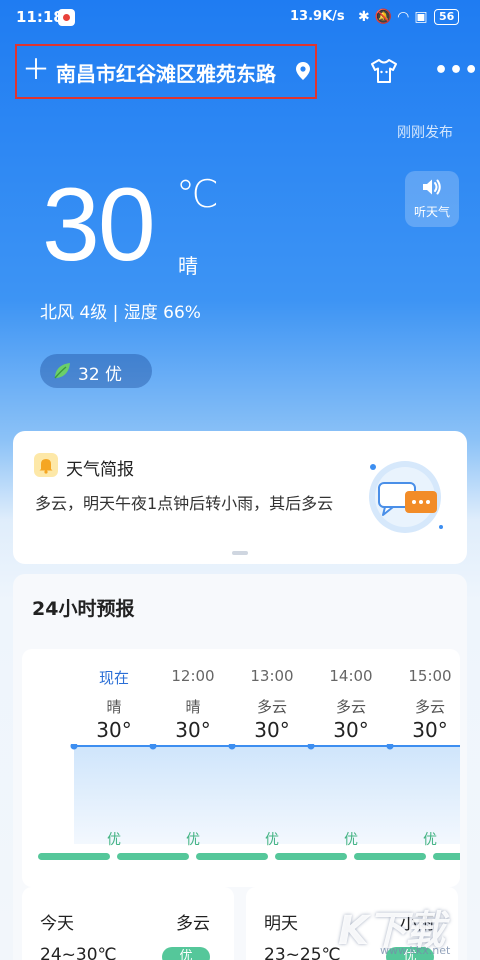  Describe the element at coordinates (120, 313) in the screenshot. I see `wind-humidity: 北风 4级 | 湿度 66%` at that location.